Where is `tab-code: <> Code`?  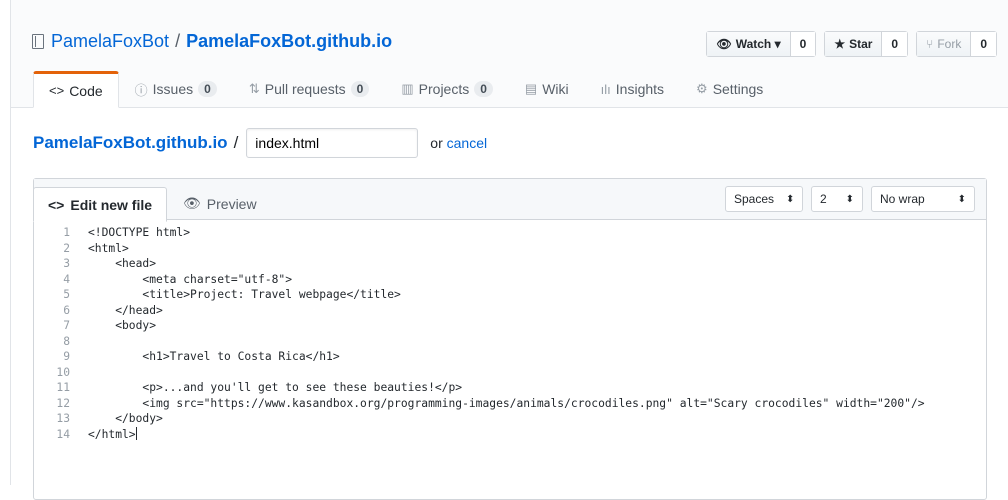
tab-code: <> Code is located at coordinates (76, 89).